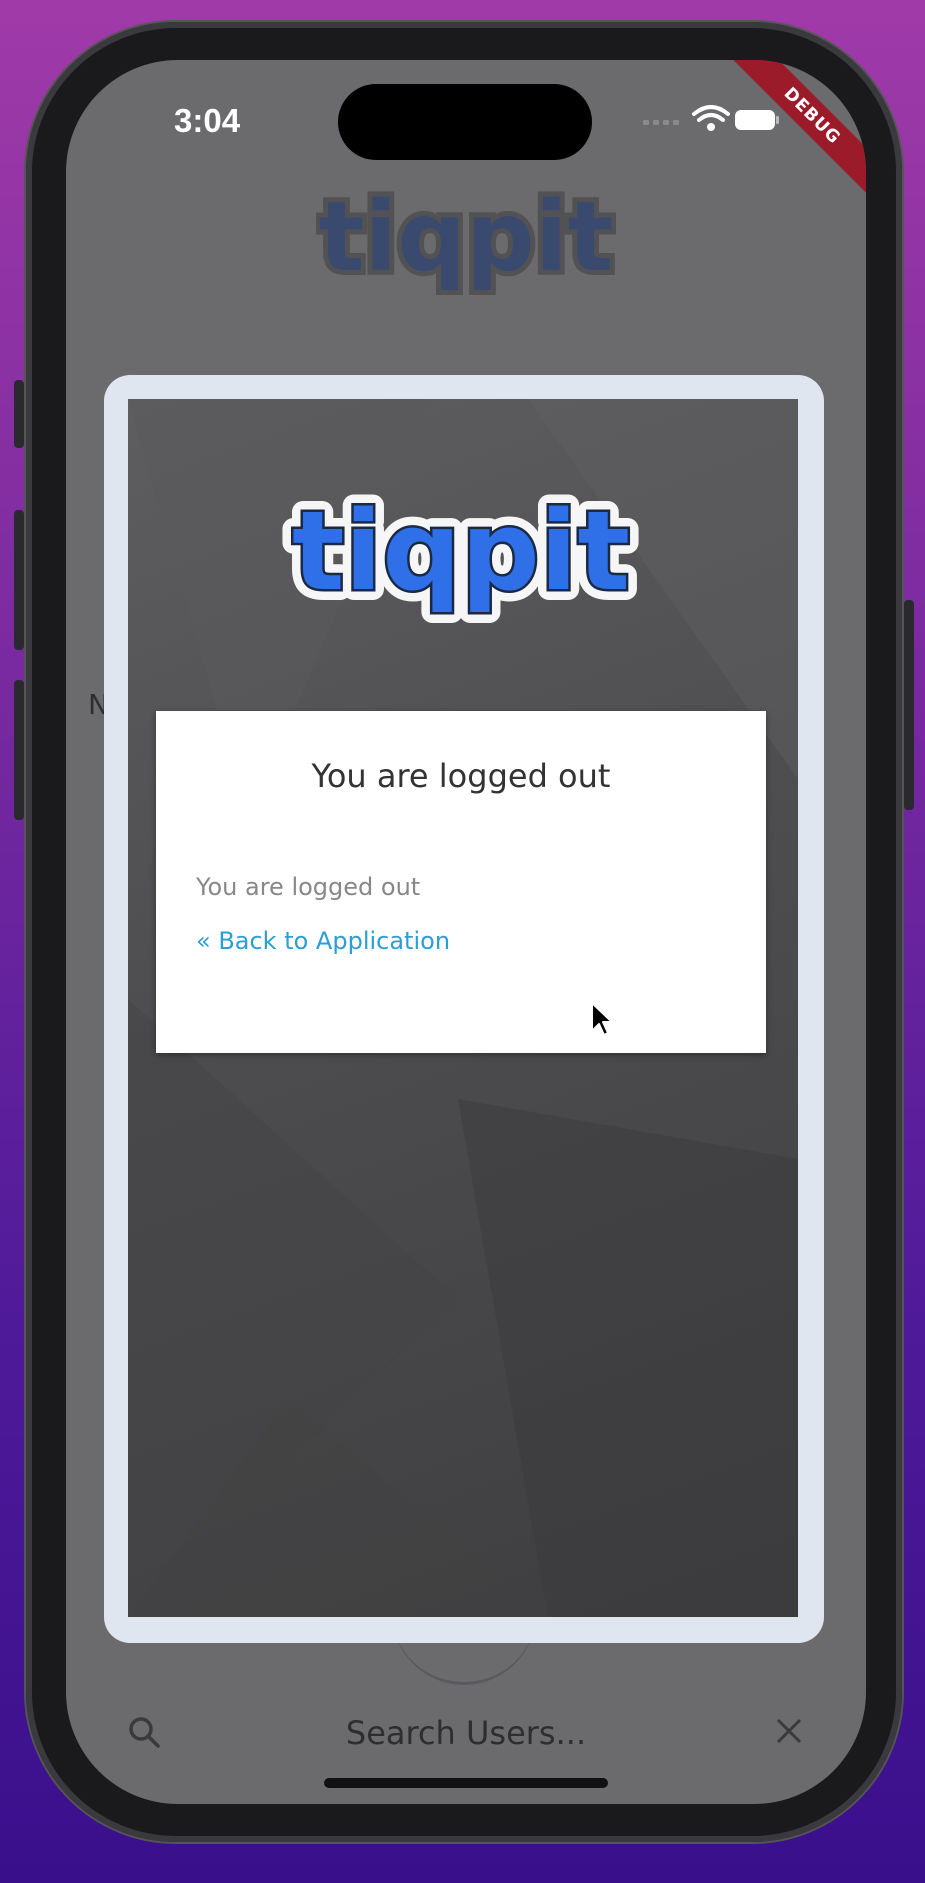 Image resolution: width=925 pixels, height=1883 pixels. I want to click on side-button-power, so click(909, 705).